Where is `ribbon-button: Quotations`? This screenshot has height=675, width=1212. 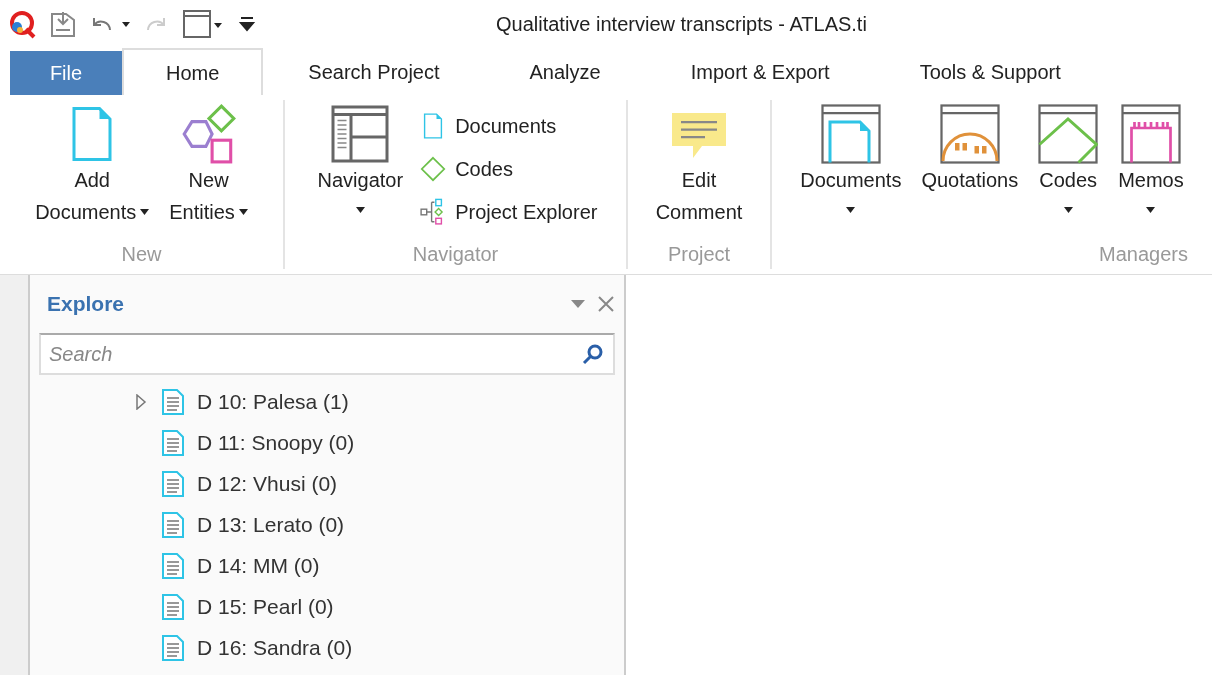 ribbon-button: Quotations is located at coordinates (970, 148).